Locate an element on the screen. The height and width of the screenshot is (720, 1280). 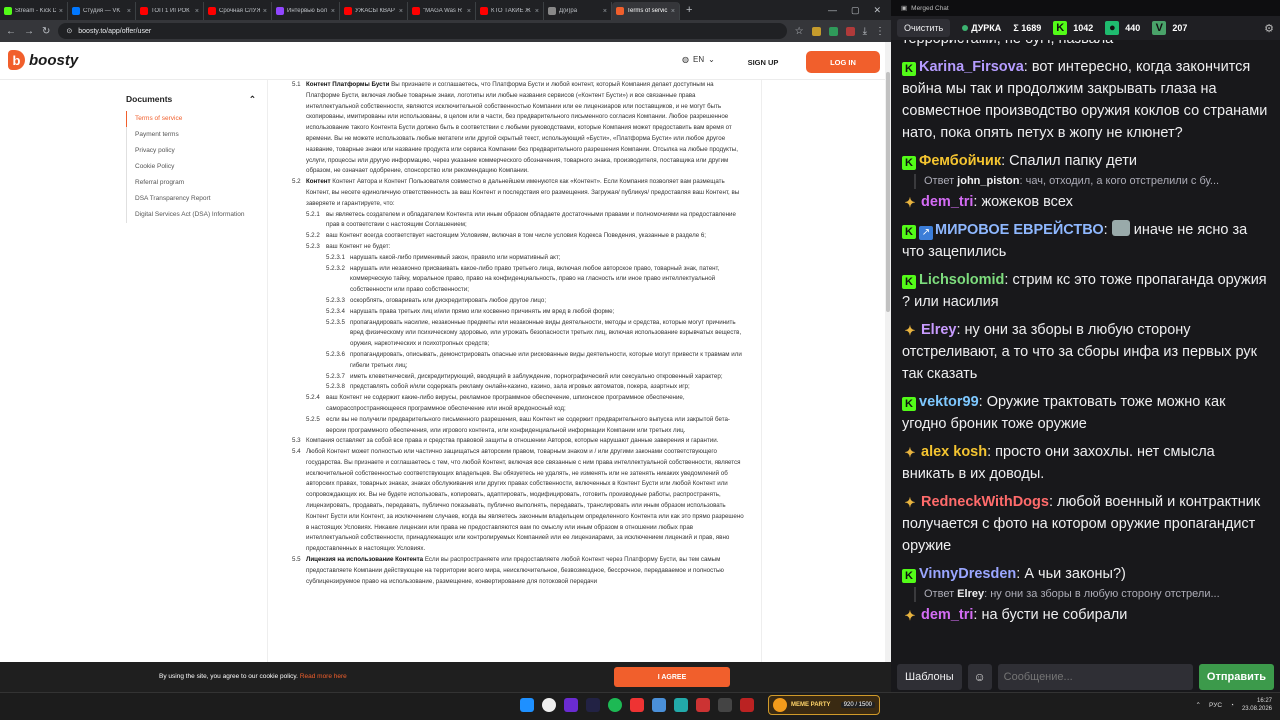
chat-username: alex kosh is located at coordinates (954, 452).